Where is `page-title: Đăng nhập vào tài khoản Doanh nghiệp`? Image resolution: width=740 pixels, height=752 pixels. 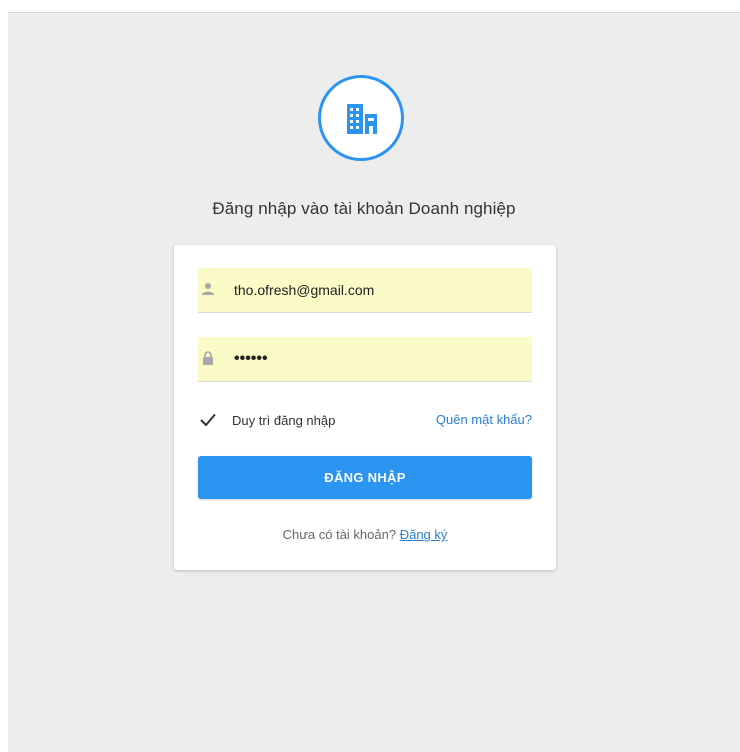 page-title: Đăng nhập vào tài khoản Doanh nghiệp is located at coordinates (364, 208).